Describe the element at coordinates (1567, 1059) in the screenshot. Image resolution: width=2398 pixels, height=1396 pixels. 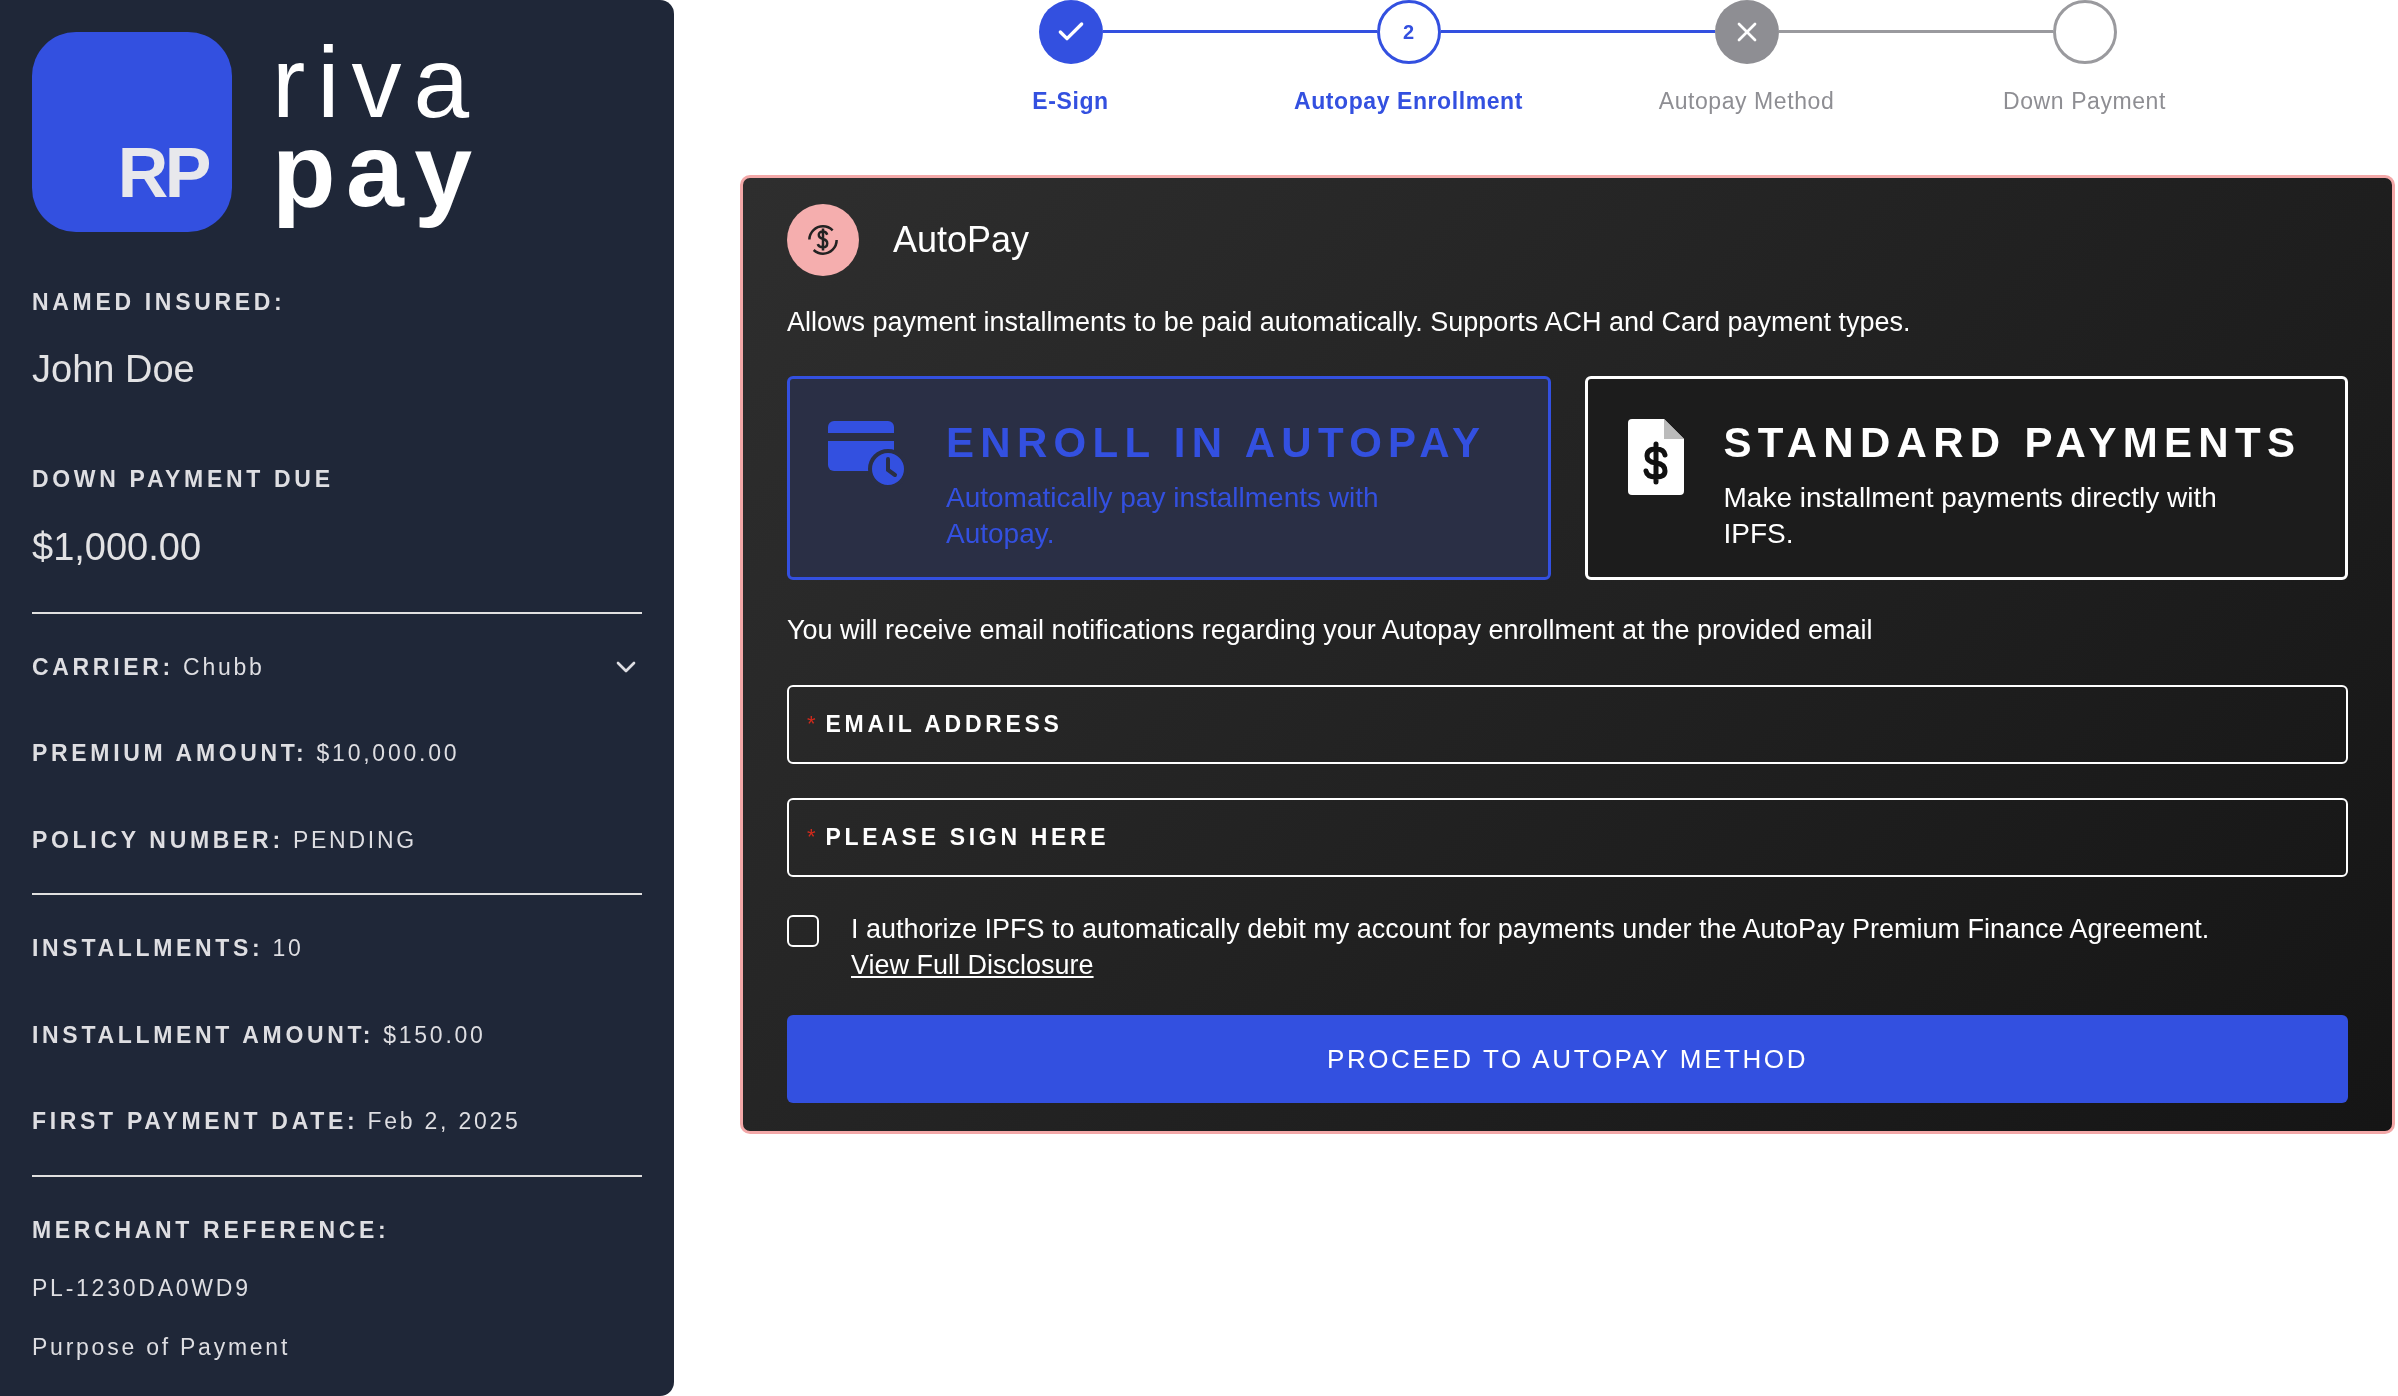
I see `proceed-button: PROCEED TO AUTOPAY METHOD` at that location.